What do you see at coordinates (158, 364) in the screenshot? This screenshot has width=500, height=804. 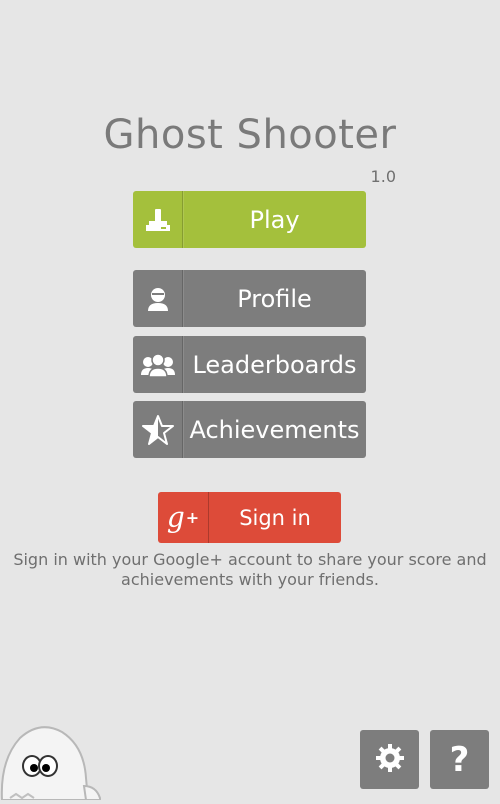 I see `group-icon` at bounding box center [158, 364].